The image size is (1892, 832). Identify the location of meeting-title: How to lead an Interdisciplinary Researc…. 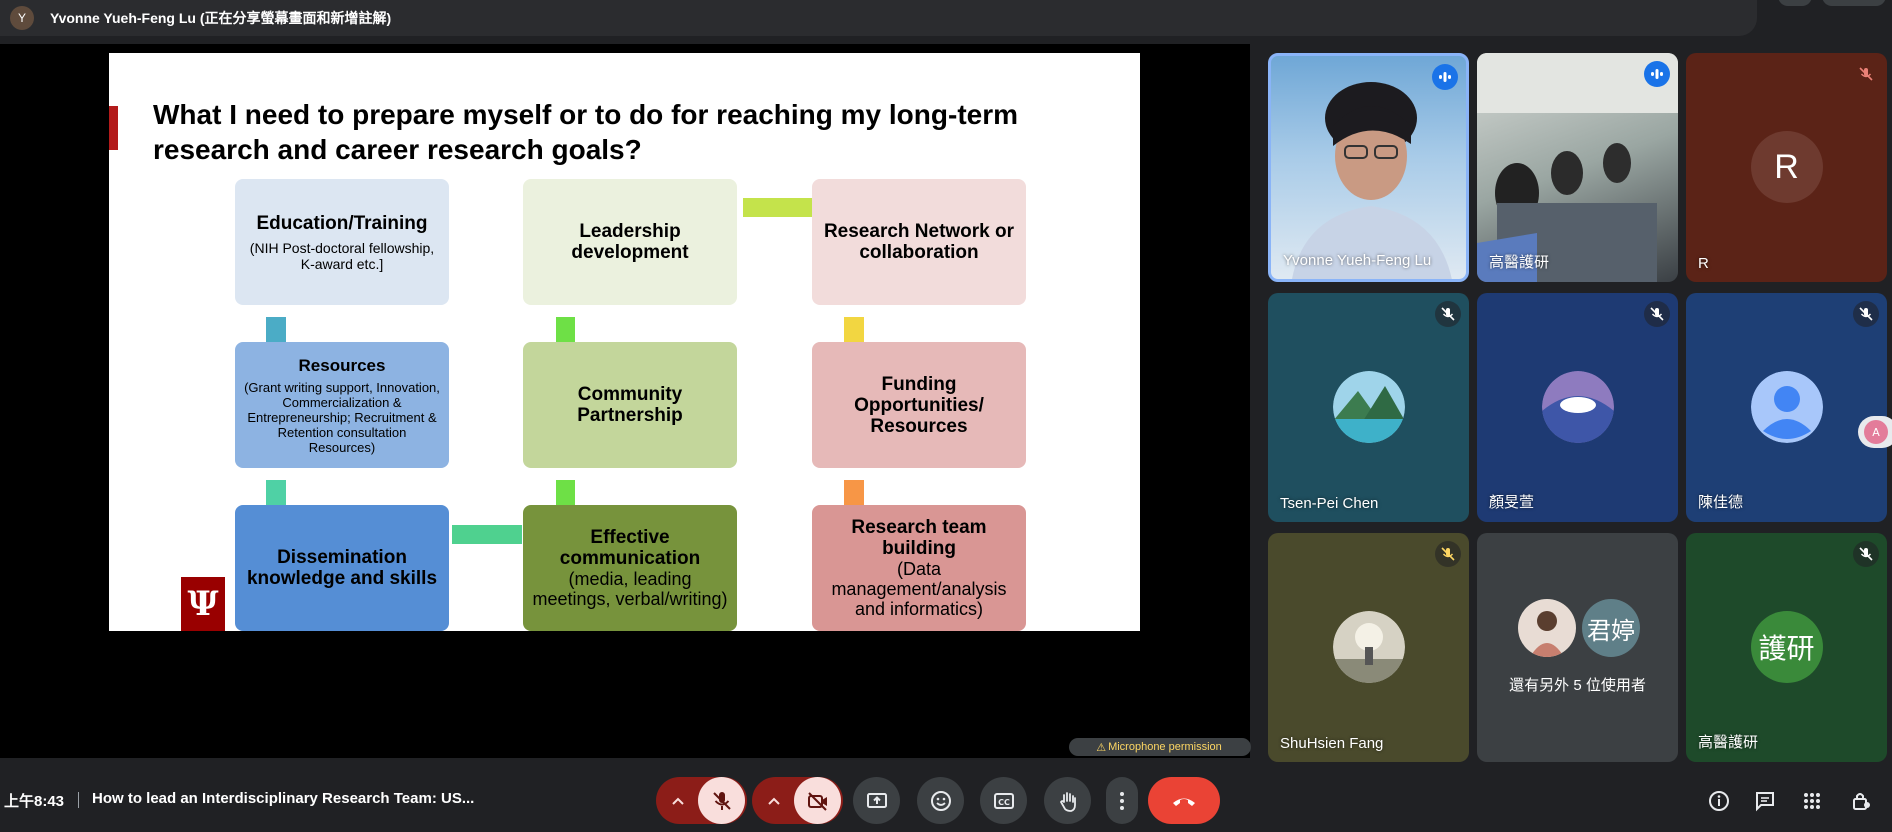
(283, 798).